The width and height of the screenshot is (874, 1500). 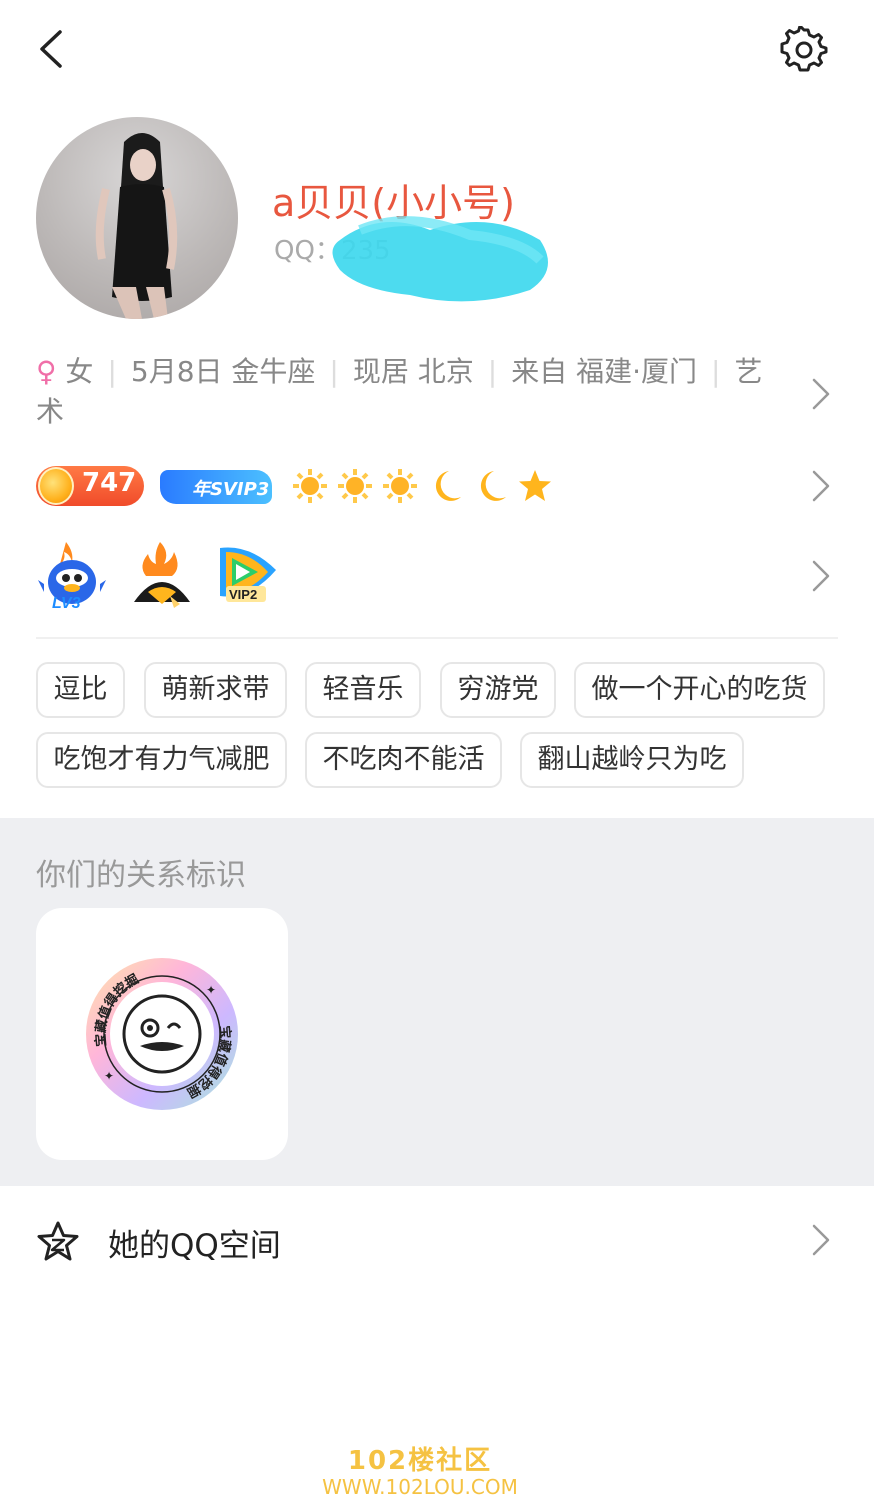 I want to click on avatar-photo, so click(x=136, y=226).